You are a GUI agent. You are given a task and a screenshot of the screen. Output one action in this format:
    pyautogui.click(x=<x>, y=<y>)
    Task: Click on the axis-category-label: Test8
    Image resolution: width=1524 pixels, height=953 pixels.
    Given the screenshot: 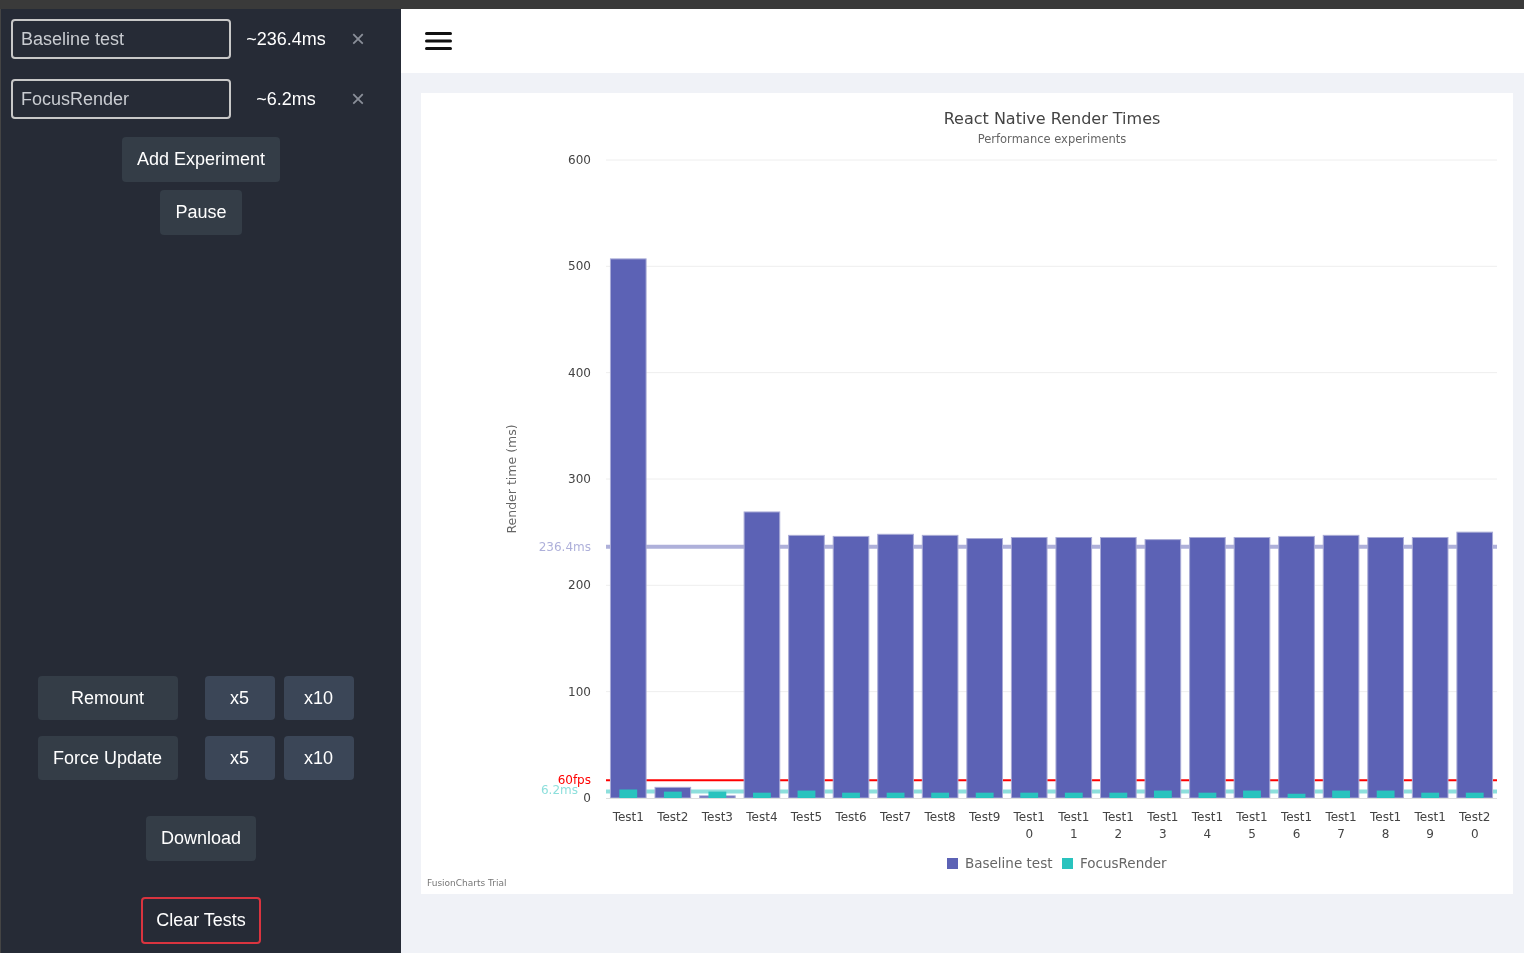 What is the action you would take?
    pyautogui.click(x=940, y=817)
    